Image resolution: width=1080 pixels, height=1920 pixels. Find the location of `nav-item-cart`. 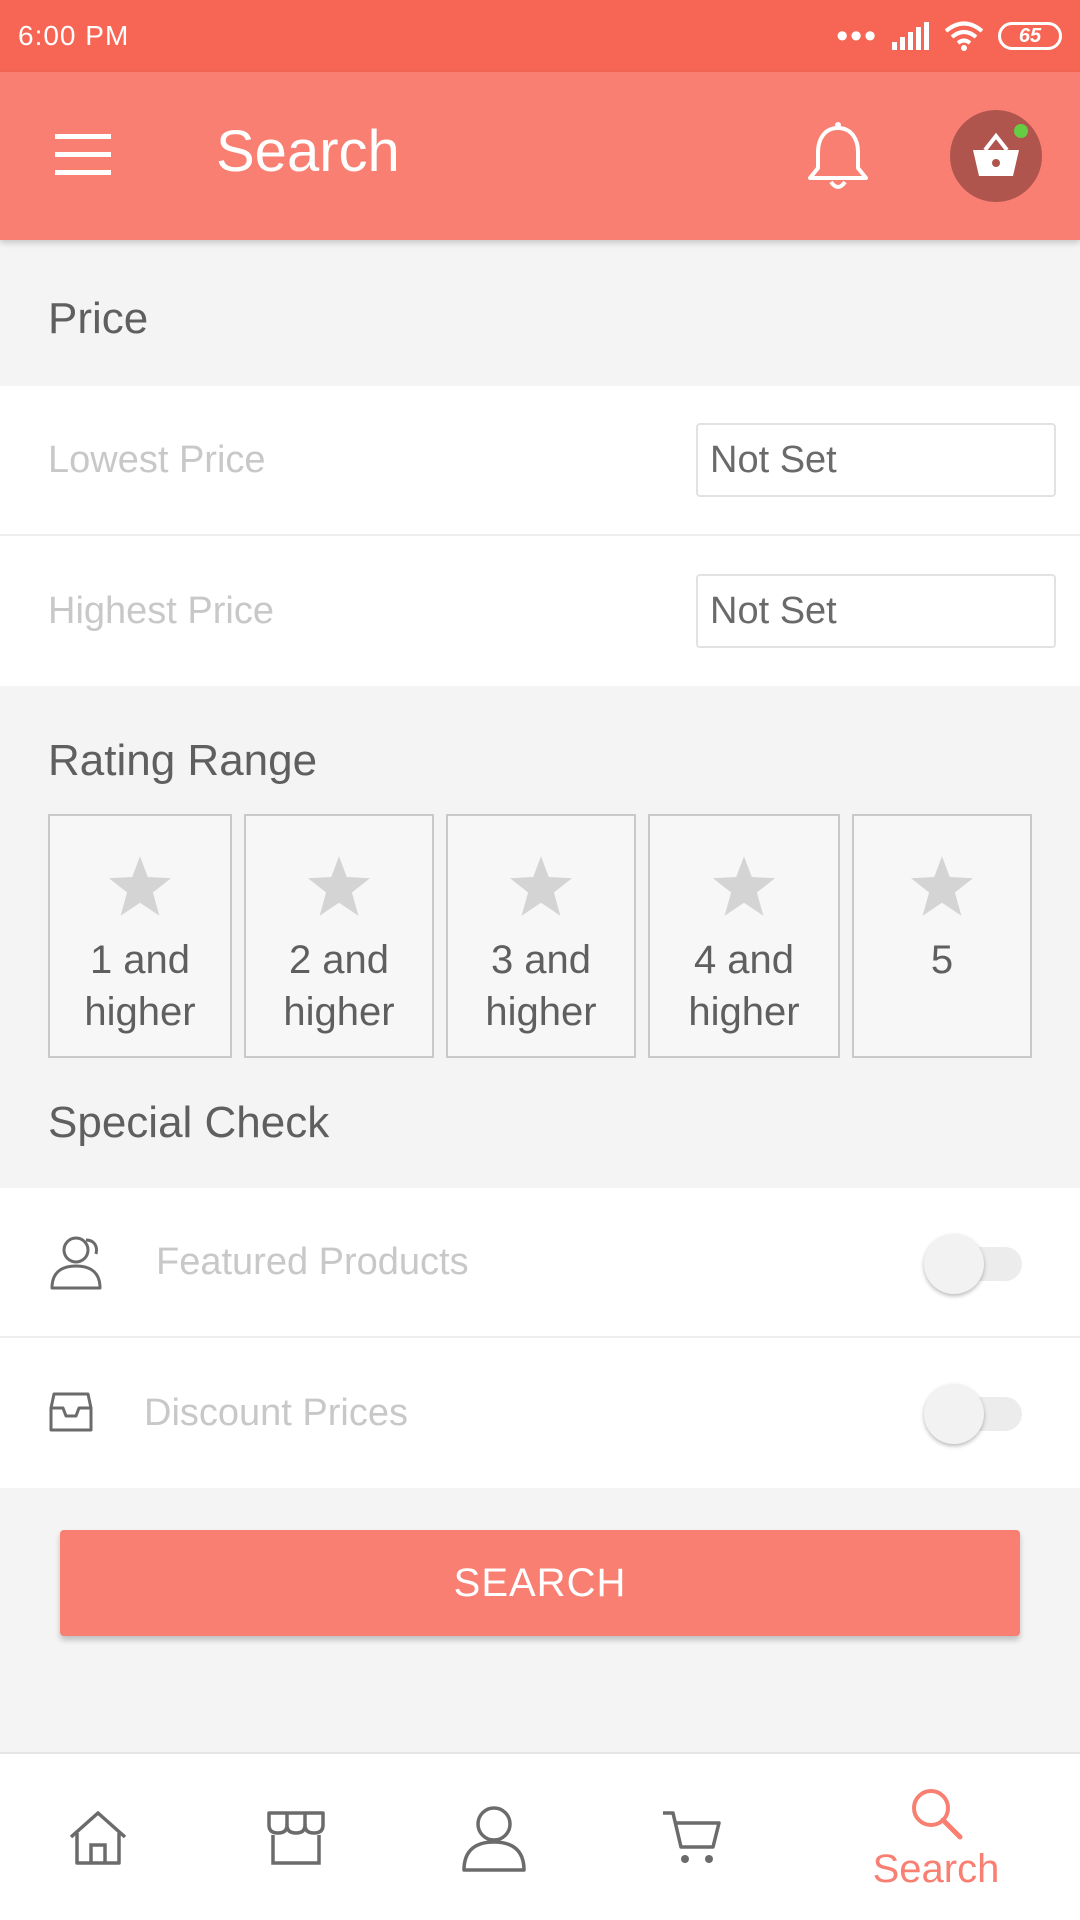

nav-item-cart is located at coordinates (692, 1837).